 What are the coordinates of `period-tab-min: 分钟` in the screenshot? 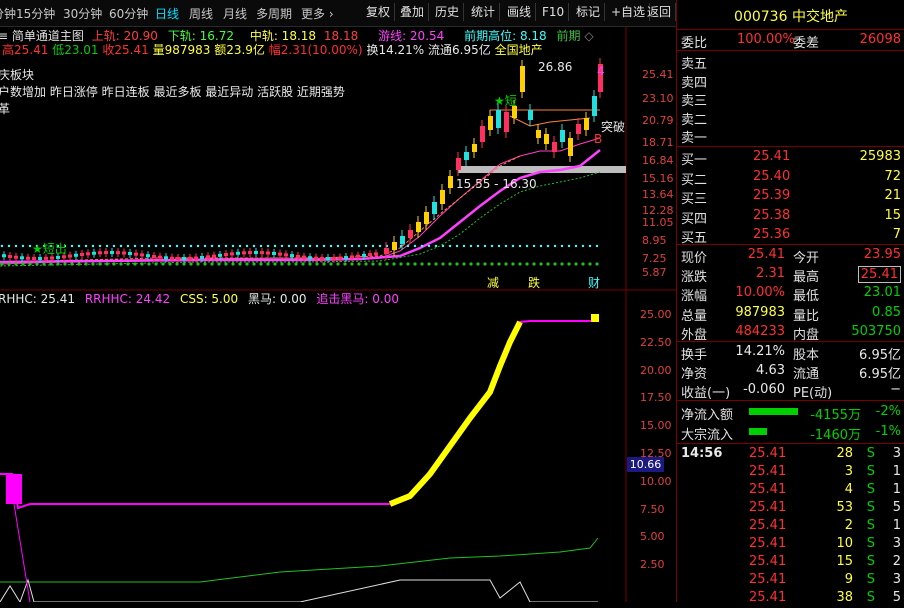 It's located at (8, 13).